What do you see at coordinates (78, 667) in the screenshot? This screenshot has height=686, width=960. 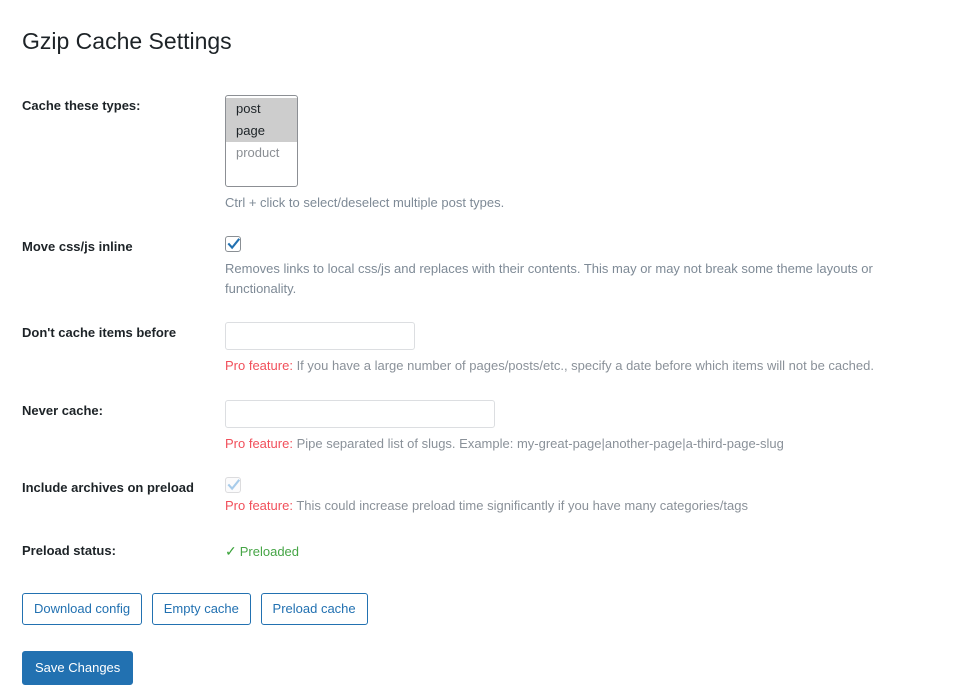 I see `save-changes-button: Save Changes` at bounding box center [78, 667].